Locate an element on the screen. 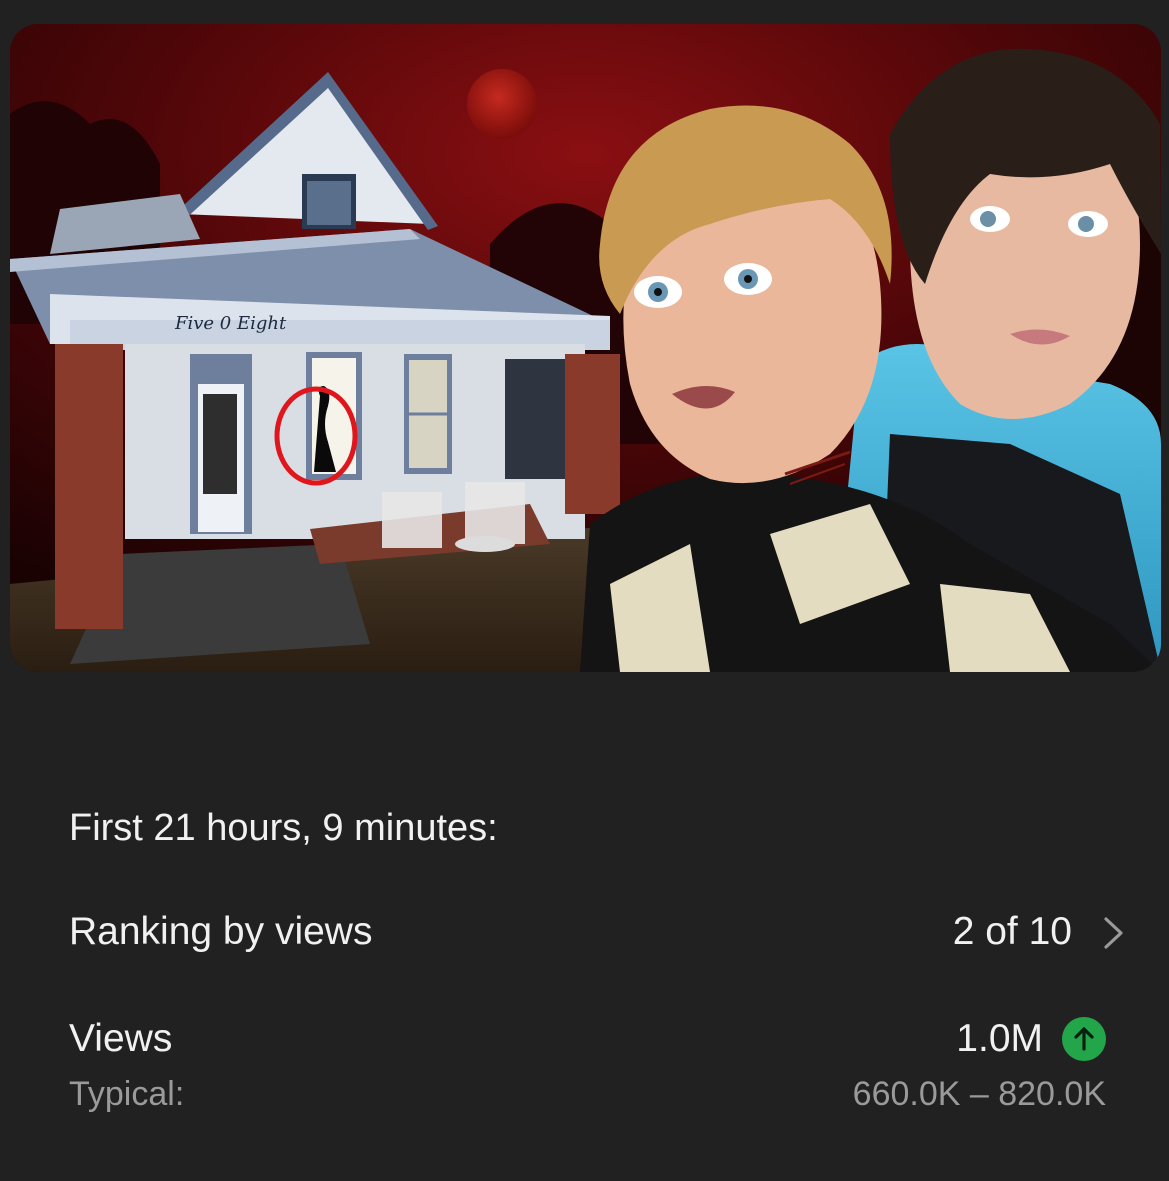 The height and width of the screenshot is (1181, 1169). typical-label: Typical: is located at coordinates (127, 1094).